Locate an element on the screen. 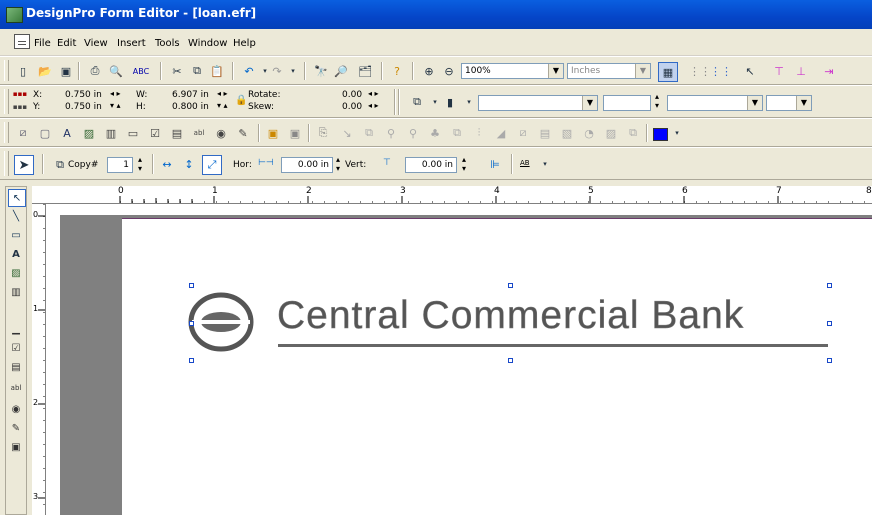 The width and height of the screenshot is (872, 515). cut-icon: ✂ is located at coordinates (177, 71).